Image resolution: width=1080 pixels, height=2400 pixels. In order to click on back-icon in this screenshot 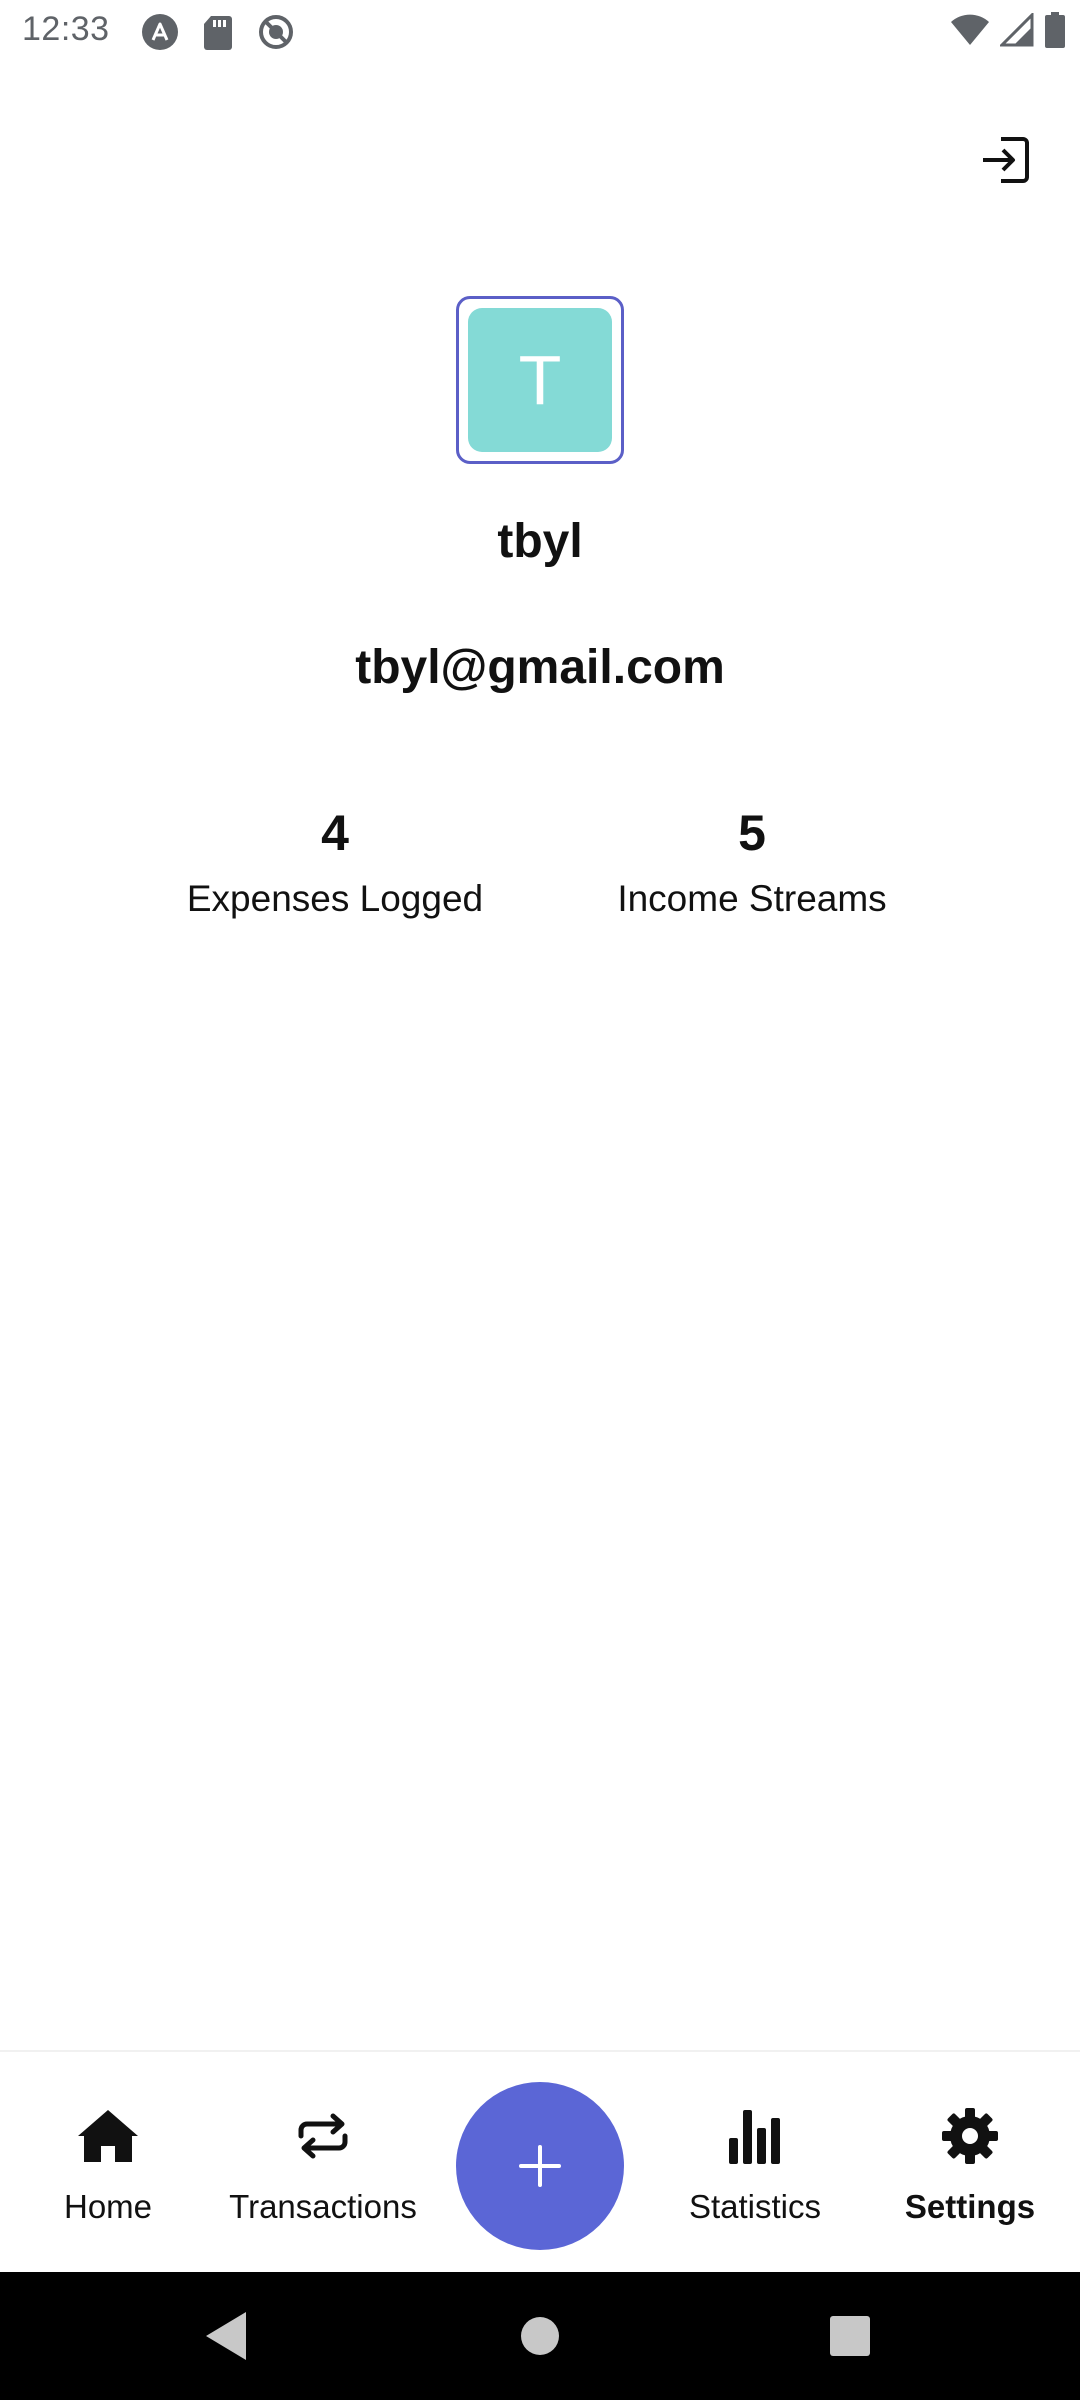, I will do `click(226, 2336)`.